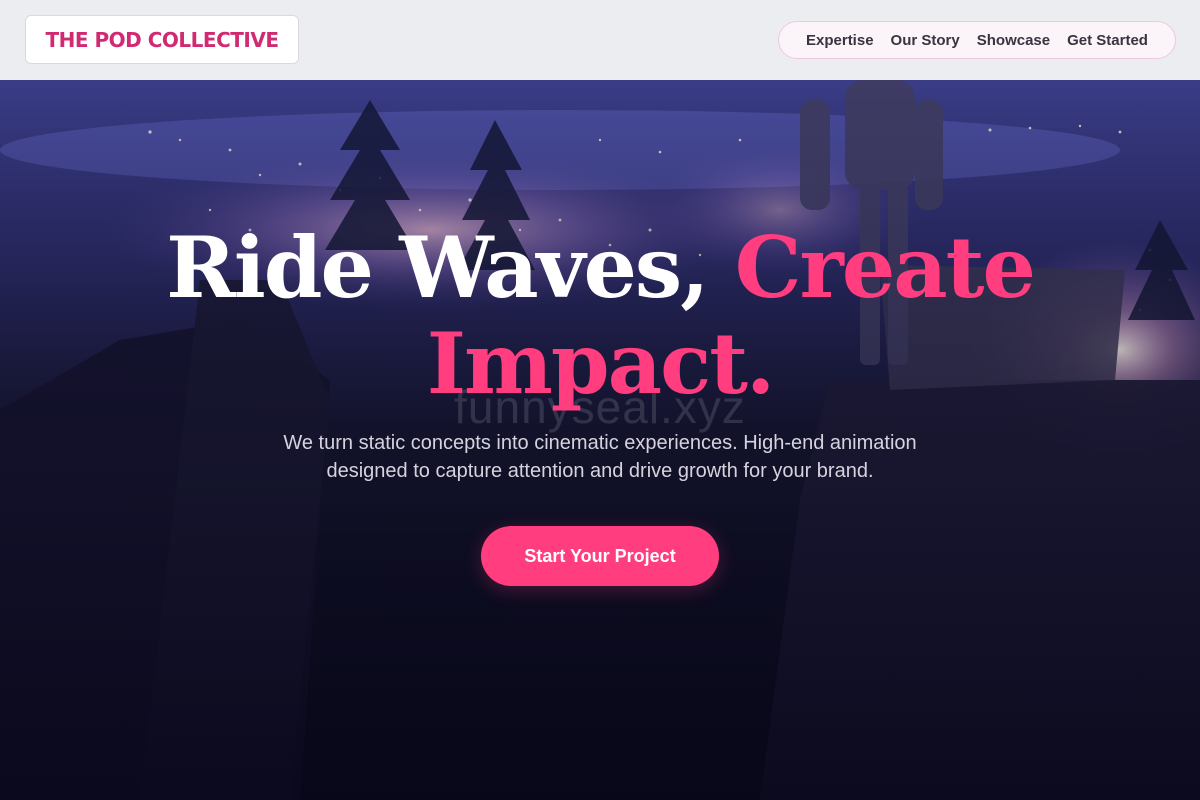 The height and width of the screenshot is (800, 1200). What do you see at coordinates (1107, 40) in the screenshot?
I see `nav-item-get-started: Get Started` at bounding box center [1107, 40].